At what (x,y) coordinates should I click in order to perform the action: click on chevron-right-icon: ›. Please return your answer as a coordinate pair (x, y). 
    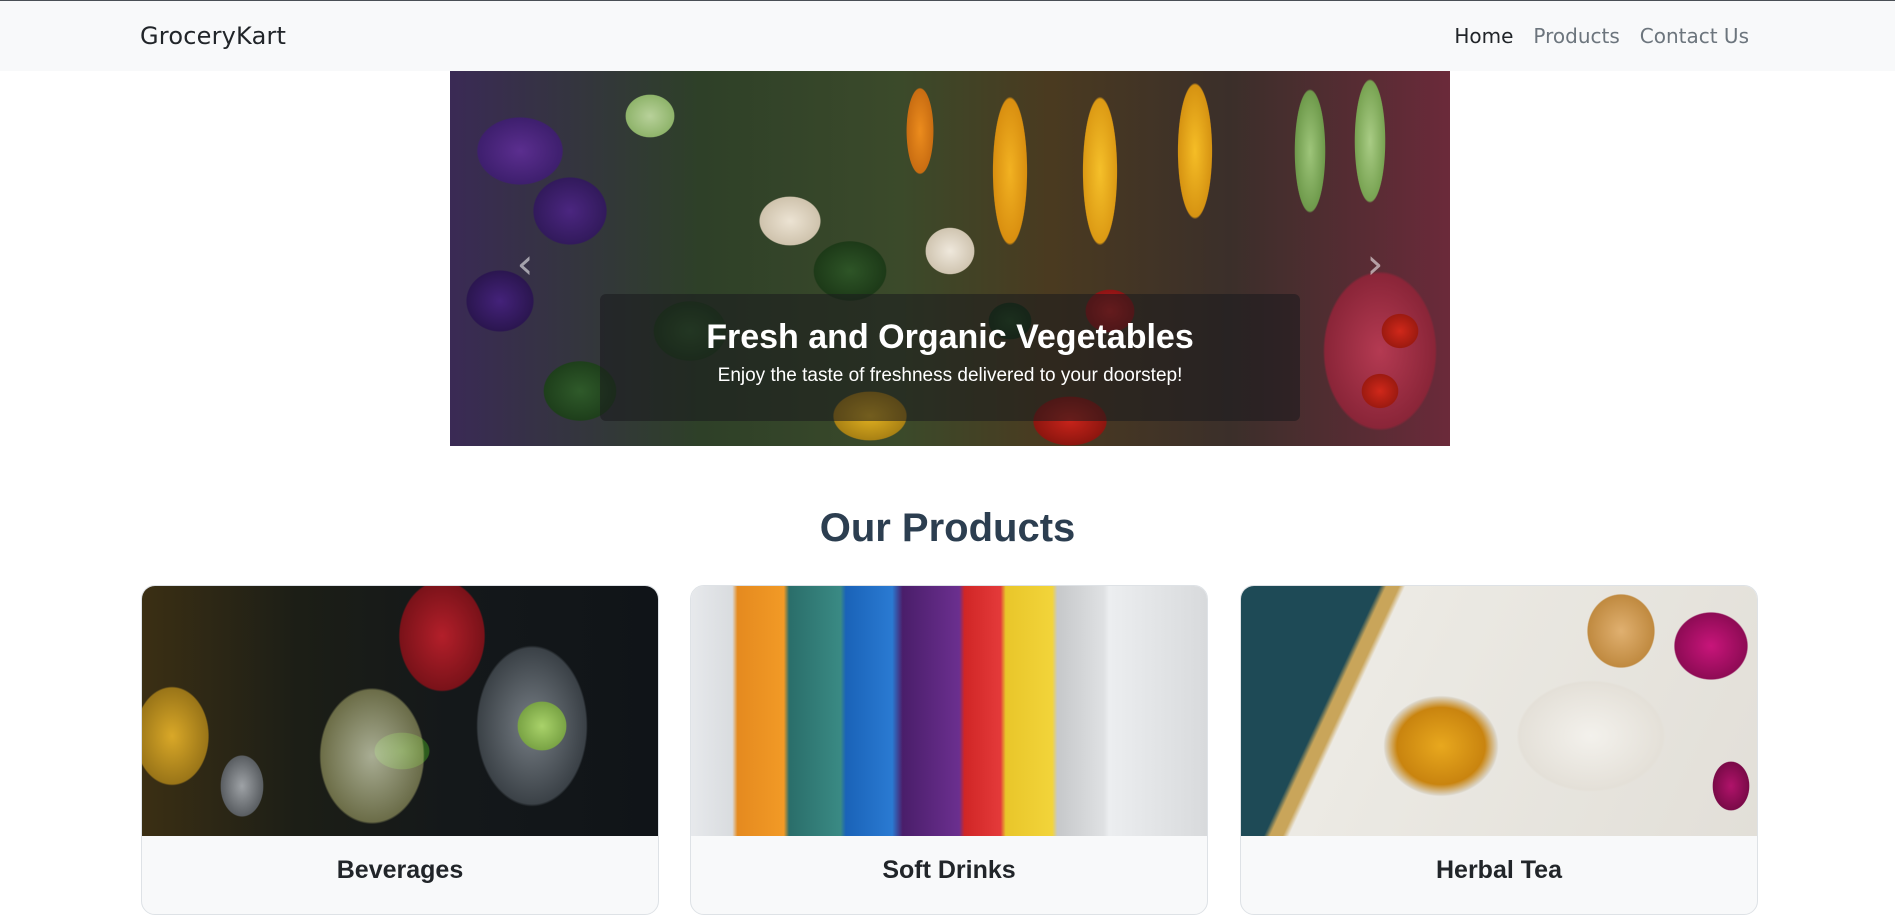
    Looking at the image, I should click on (1375, 264).